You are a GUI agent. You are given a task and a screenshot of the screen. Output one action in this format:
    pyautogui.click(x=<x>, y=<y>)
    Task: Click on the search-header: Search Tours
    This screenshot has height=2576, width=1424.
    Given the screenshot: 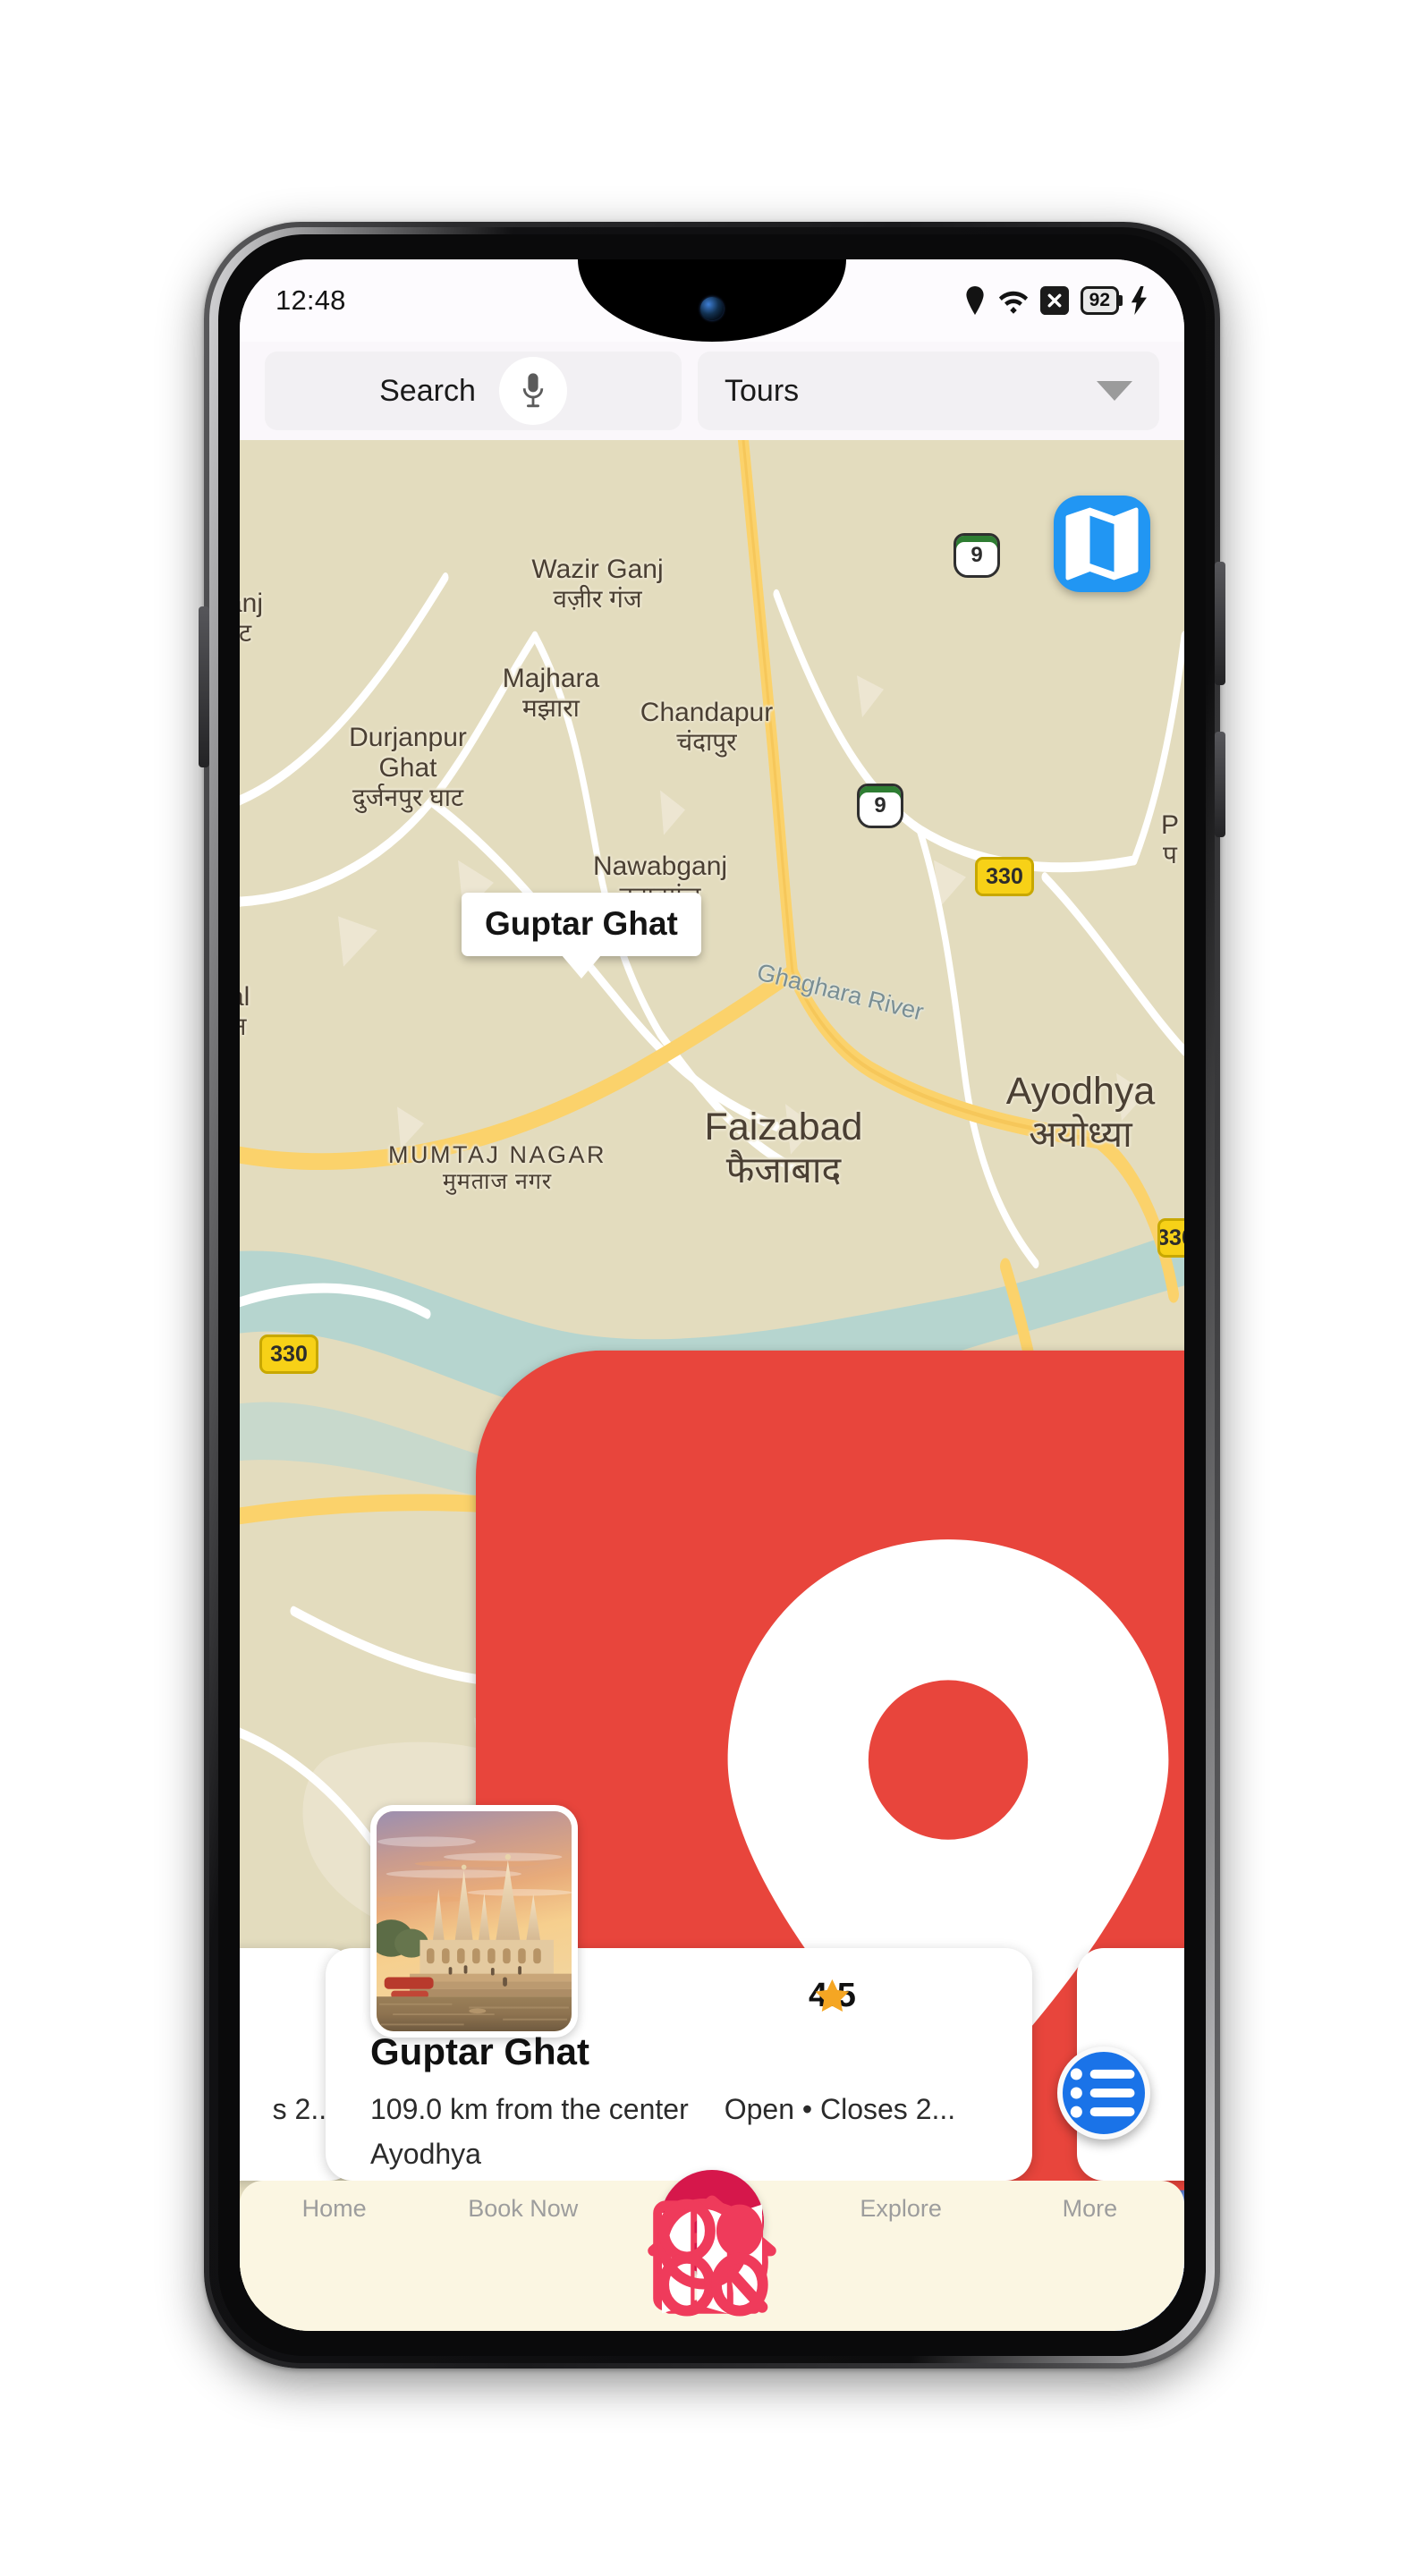 What is the action you would take?
    pyautogui.click(x=712, y=391)
    